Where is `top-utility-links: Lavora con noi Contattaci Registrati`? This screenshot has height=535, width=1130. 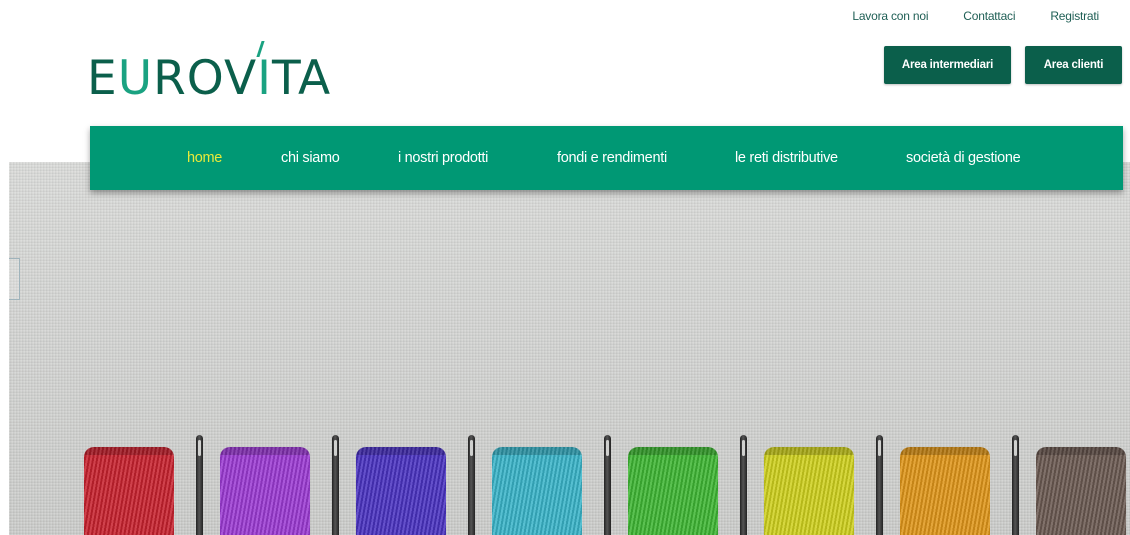
top-utility-links: Lavora con noi Contattaci Registrati is located at coordinates (975, 16).